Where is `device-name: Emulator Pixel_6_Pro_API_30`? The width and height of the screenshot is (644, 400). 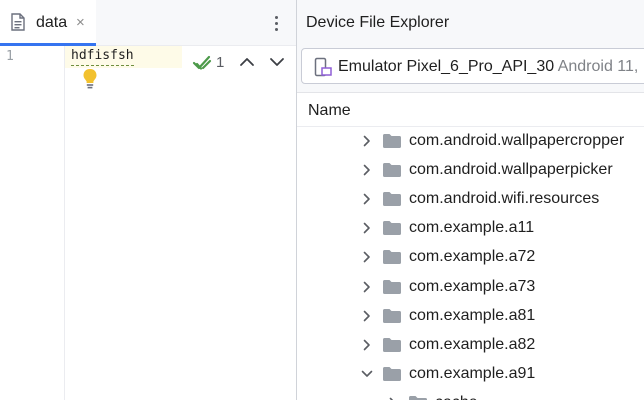
device-name: Emulator Pixel_6_Pro_API_30 is located at coordinates (446, 66).